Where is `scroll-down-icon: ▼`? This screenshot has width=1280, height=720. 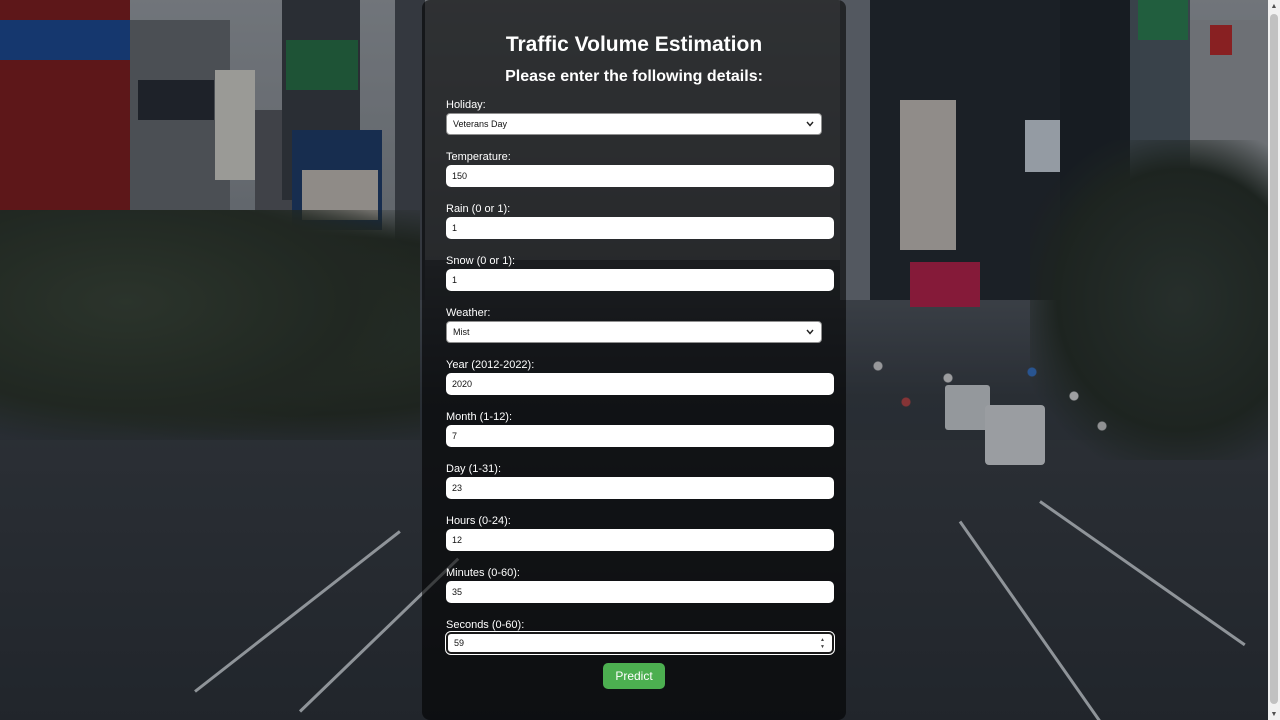
scroll-down-icon: ▼ is located at coordinates (1274, 714).